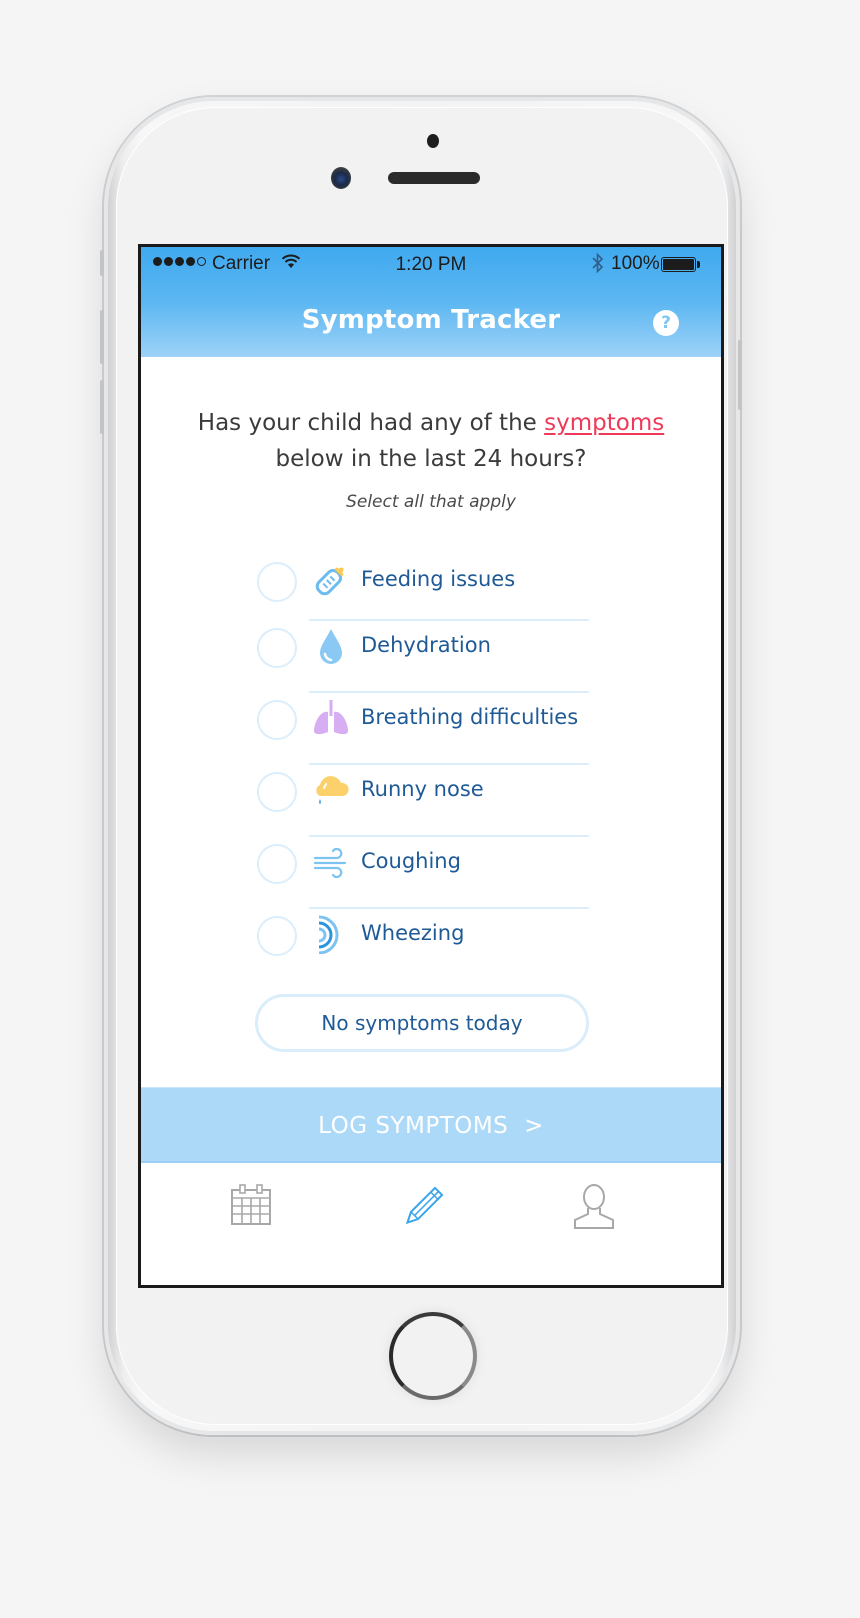  I want to click on symptom-label: Coughing, so click(411, 861).